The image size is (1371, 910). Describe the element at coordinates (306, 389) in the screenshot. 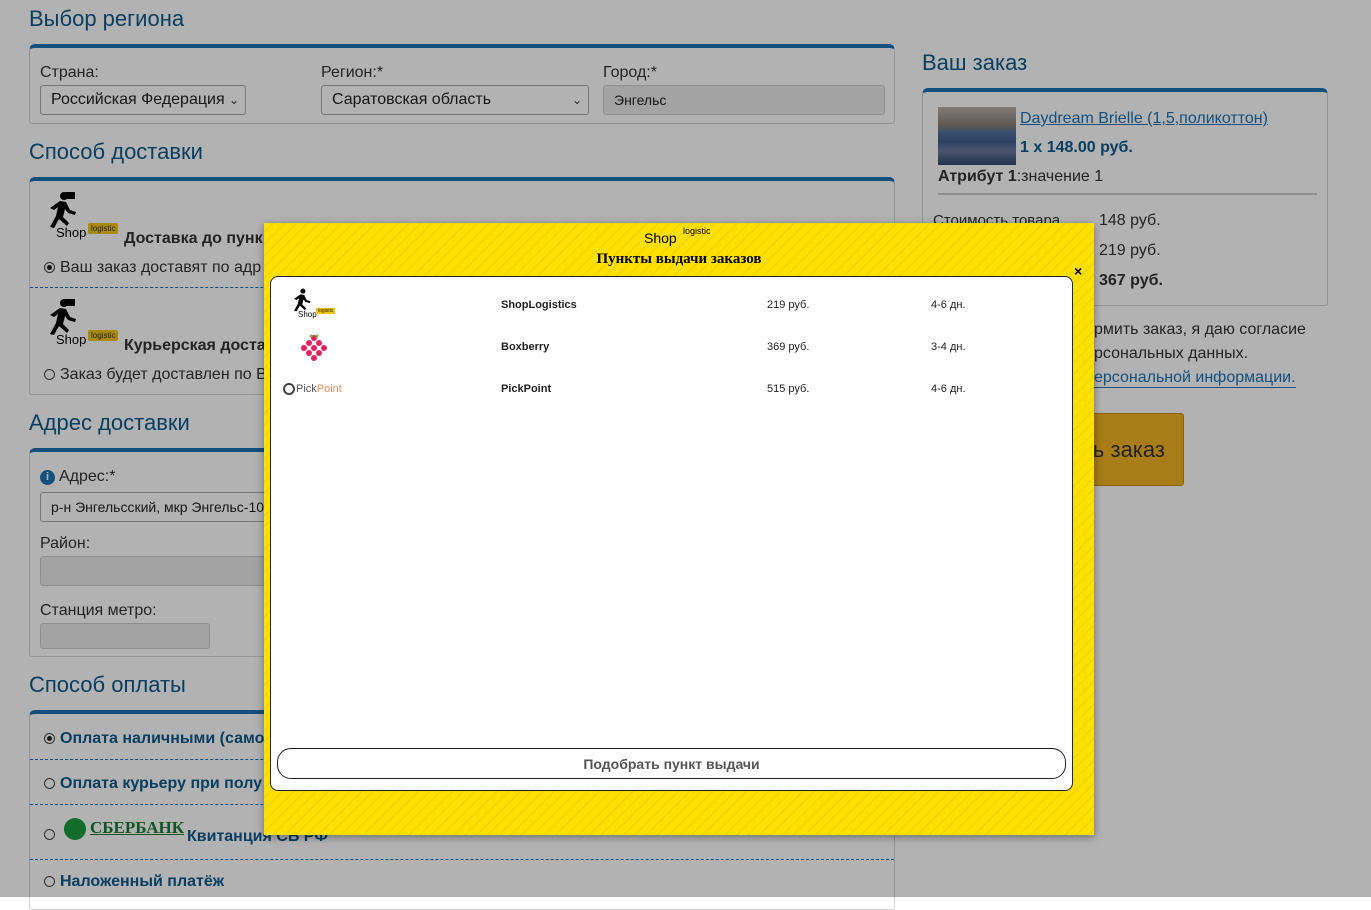

I see `pickpoint-logo-text-a: Pick` at that location.